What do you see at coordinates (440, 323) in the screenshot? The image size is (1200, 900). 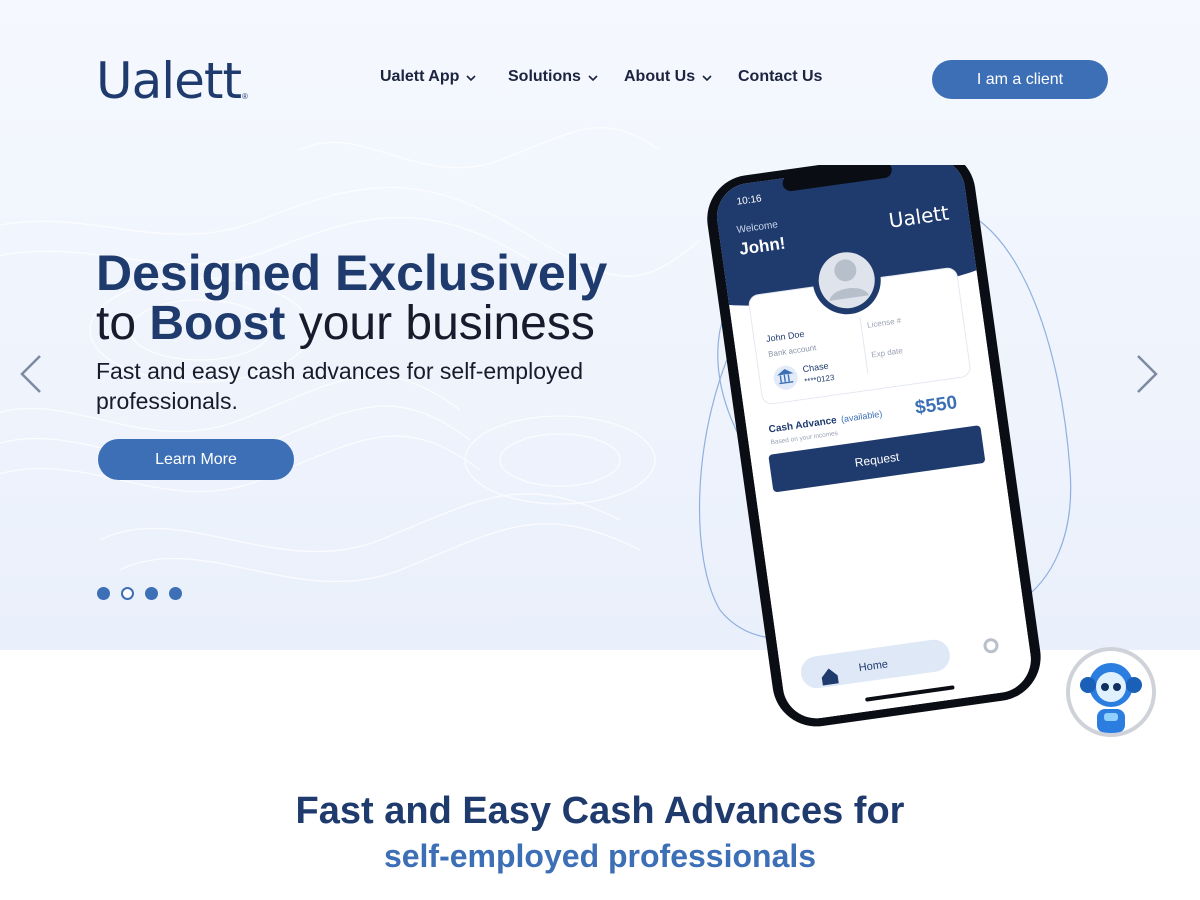 I see `headline-text: your business` at bounding box center [440, 323].